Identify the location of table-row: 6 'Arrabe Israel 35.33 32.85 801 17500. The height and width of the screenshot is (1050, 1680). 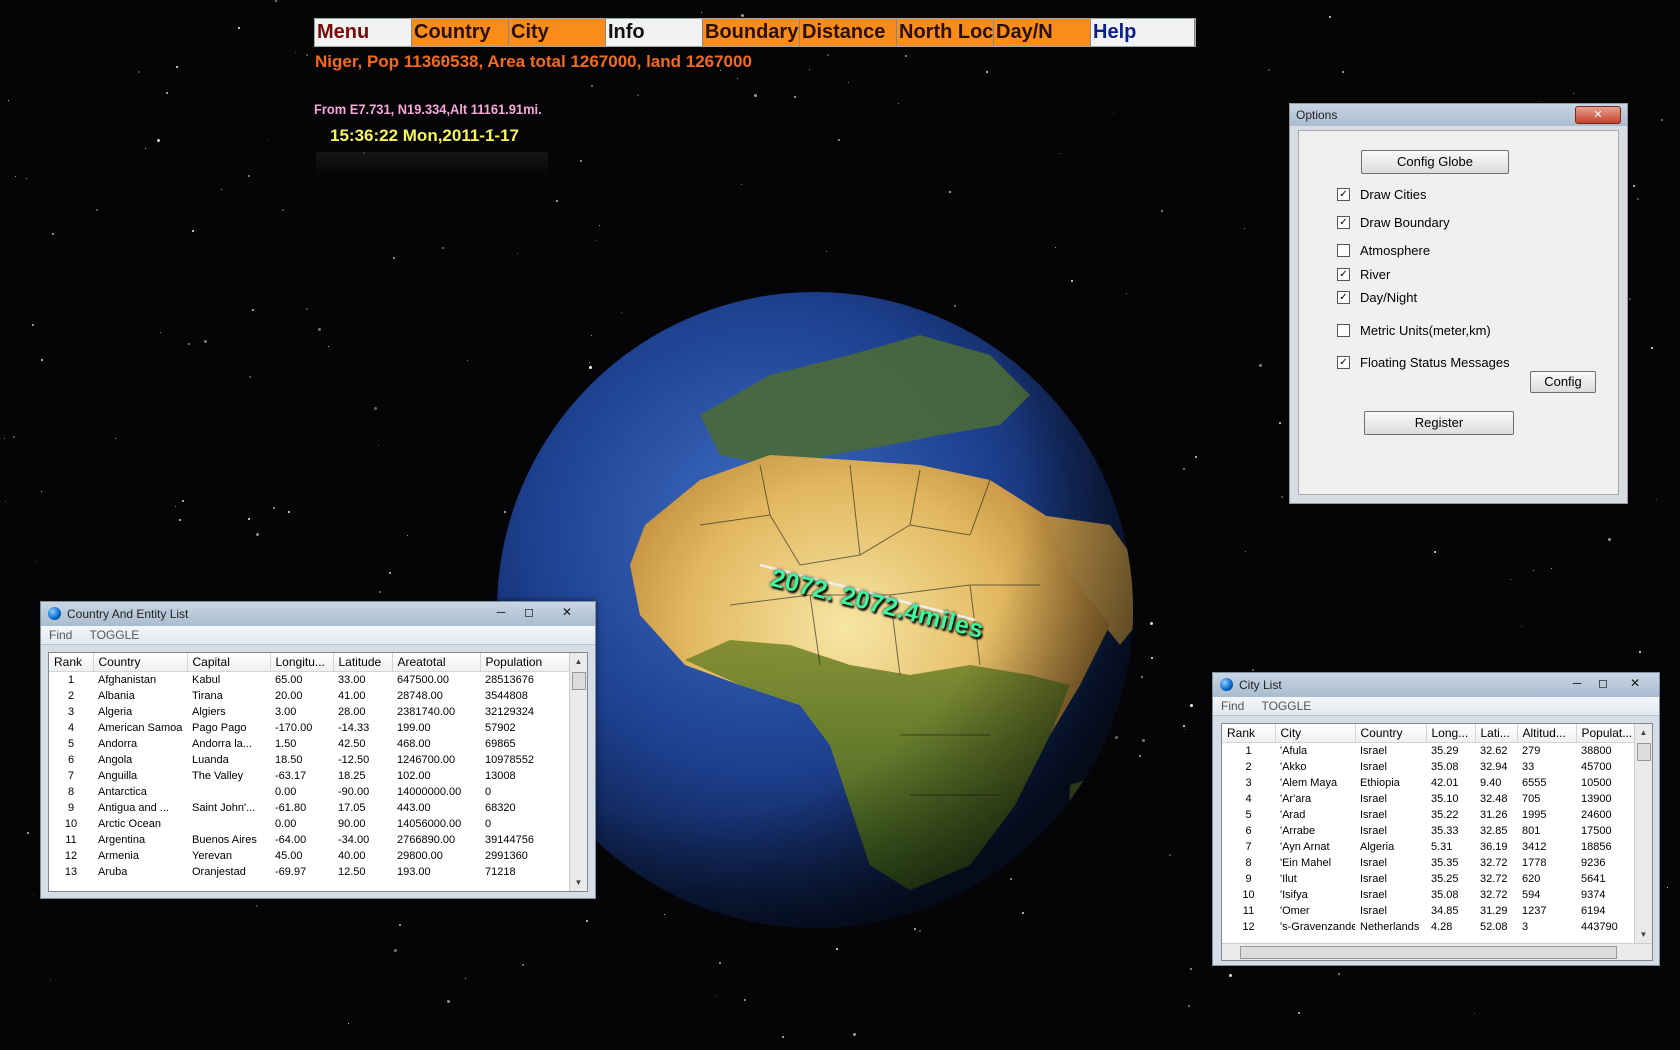
(1428, 831).